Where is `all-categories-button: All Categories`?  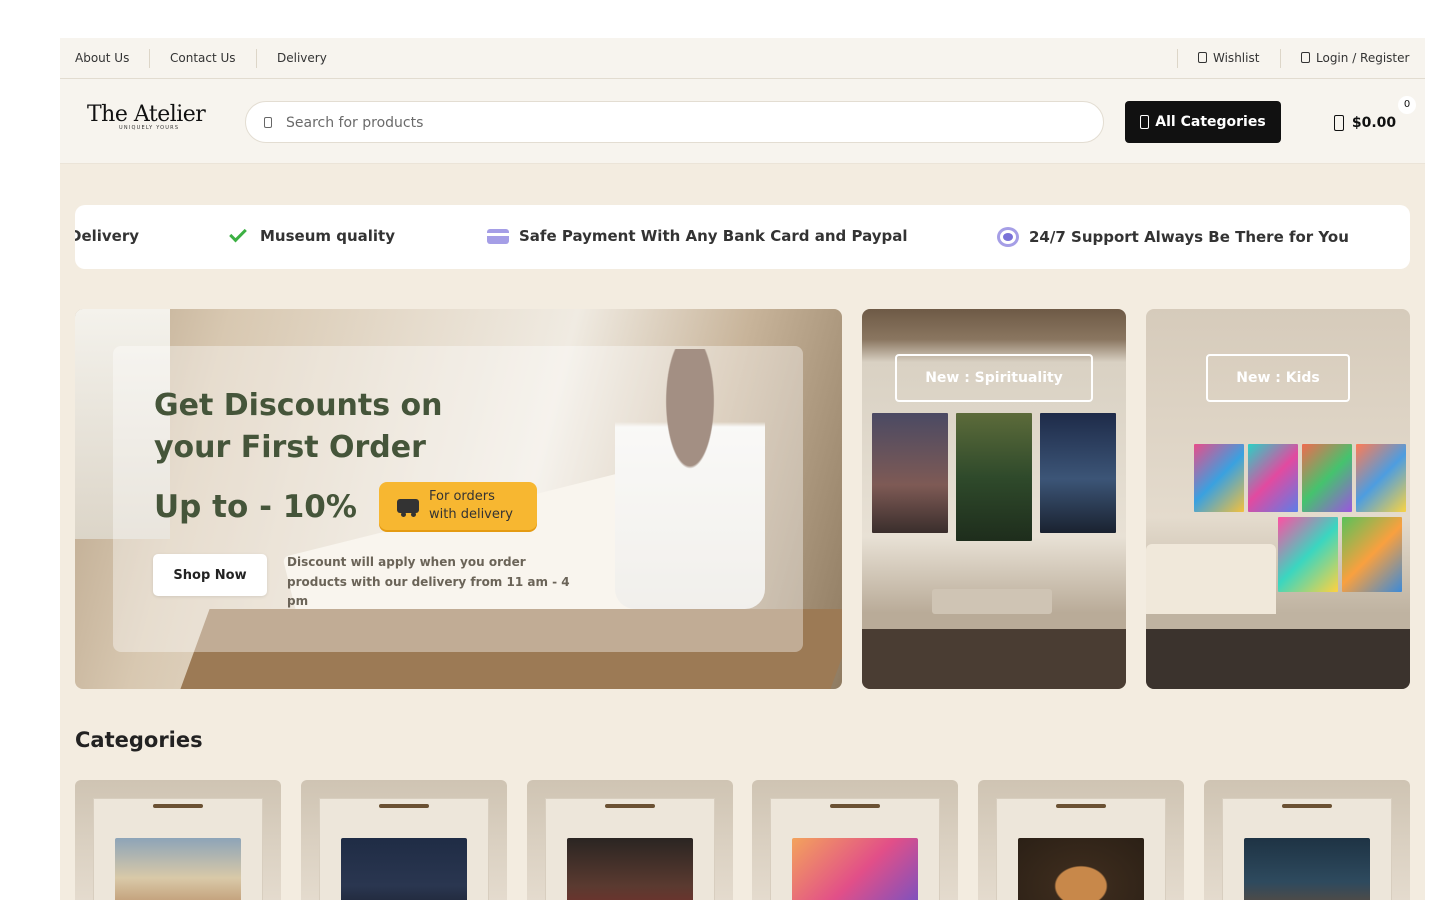 all-categories-button: All Categories is located at coordinates (1203, 122).